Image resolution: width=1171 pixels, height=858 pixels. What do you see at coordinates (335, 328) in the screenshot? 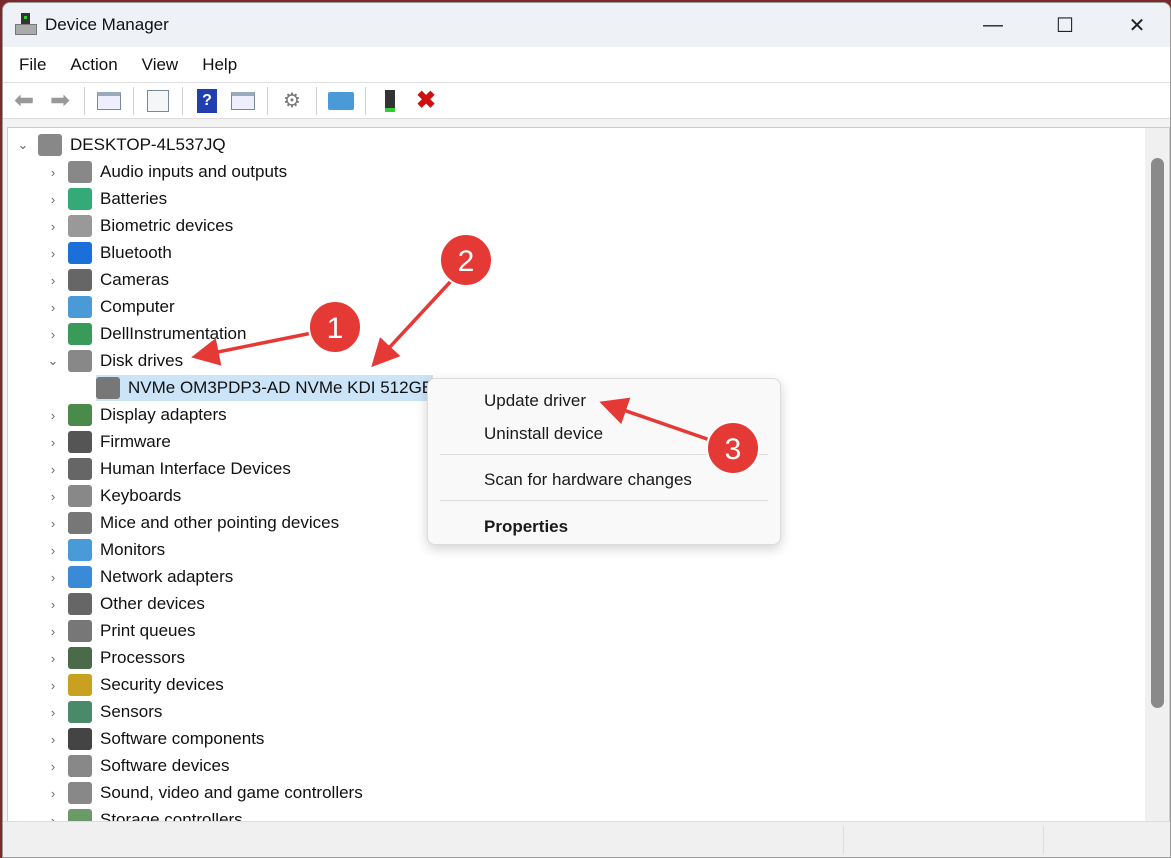
I see `annotation-number-1: 1` at bounding box center [335, 328].